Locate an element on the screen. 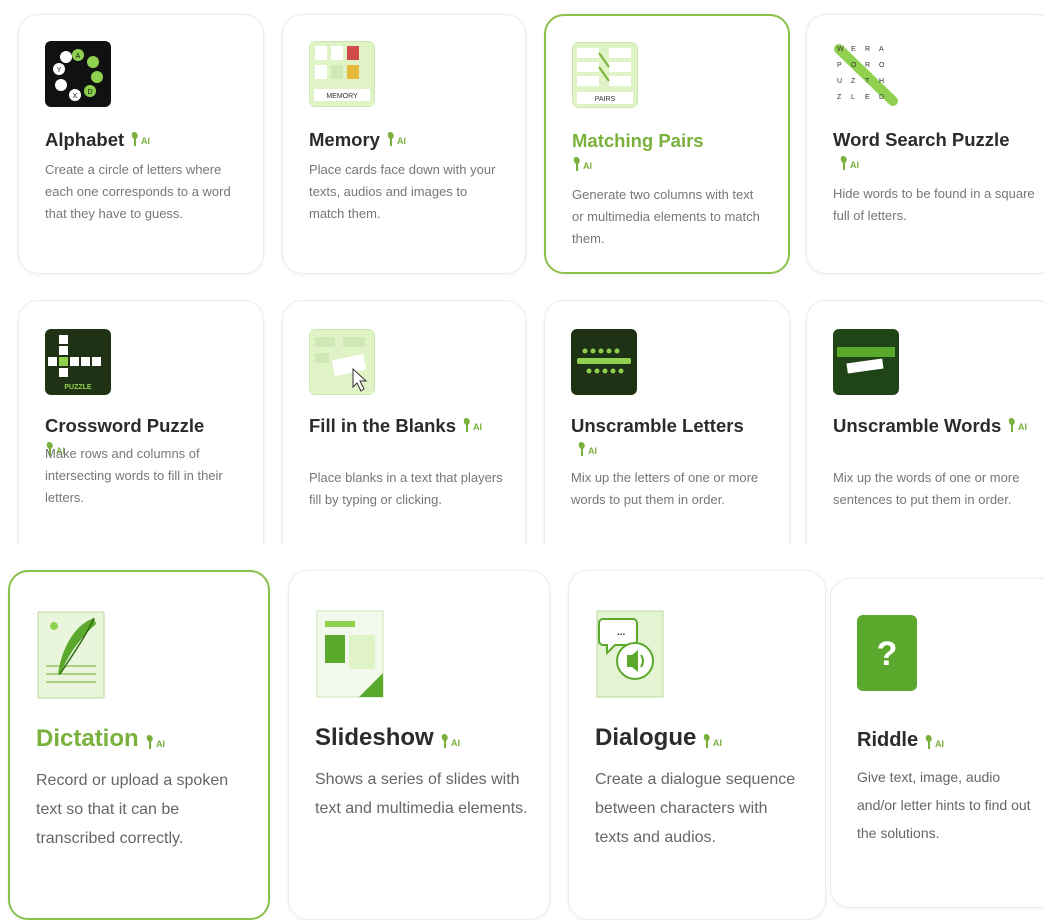 This screenshot has width=1045, height=920. card-title: Riddle AI is located at coordinates (950, 740).